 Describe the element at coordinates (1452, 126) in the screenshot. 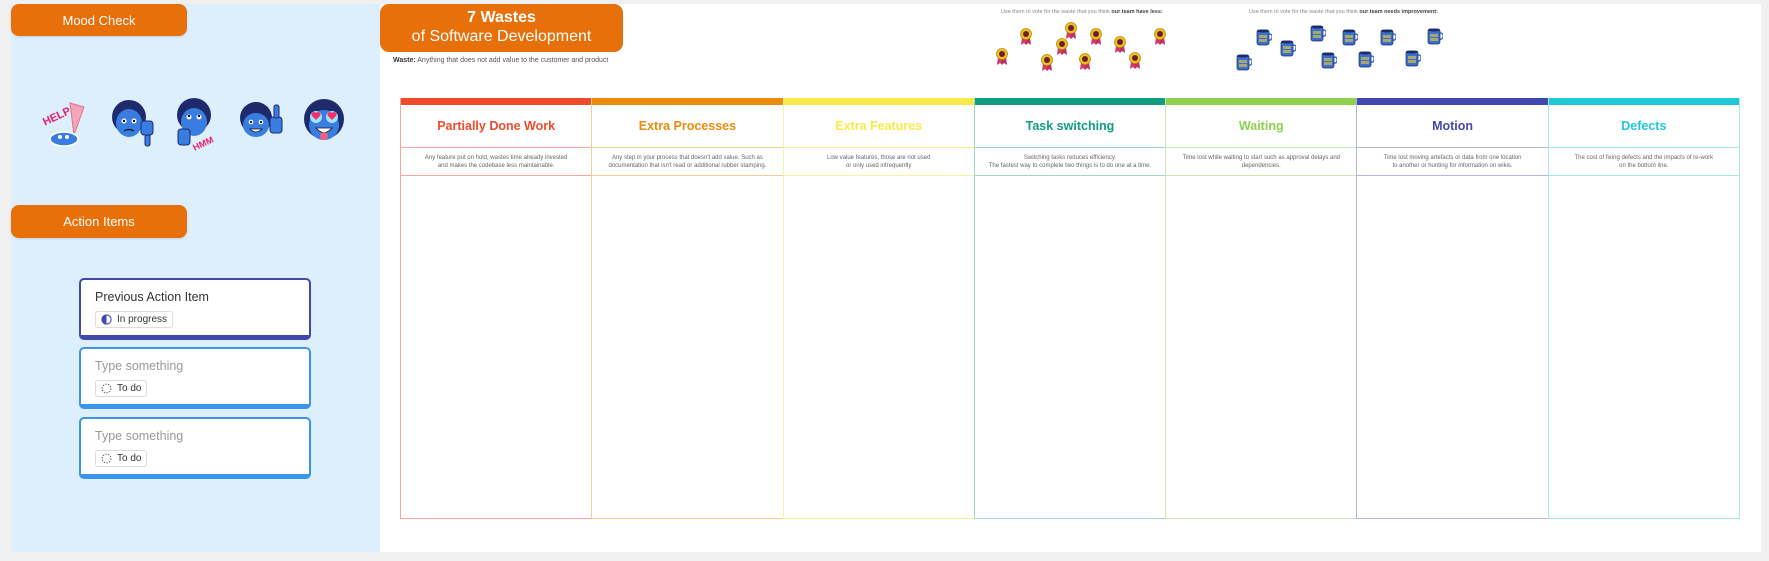

I see `column-title: Motion` at that location.